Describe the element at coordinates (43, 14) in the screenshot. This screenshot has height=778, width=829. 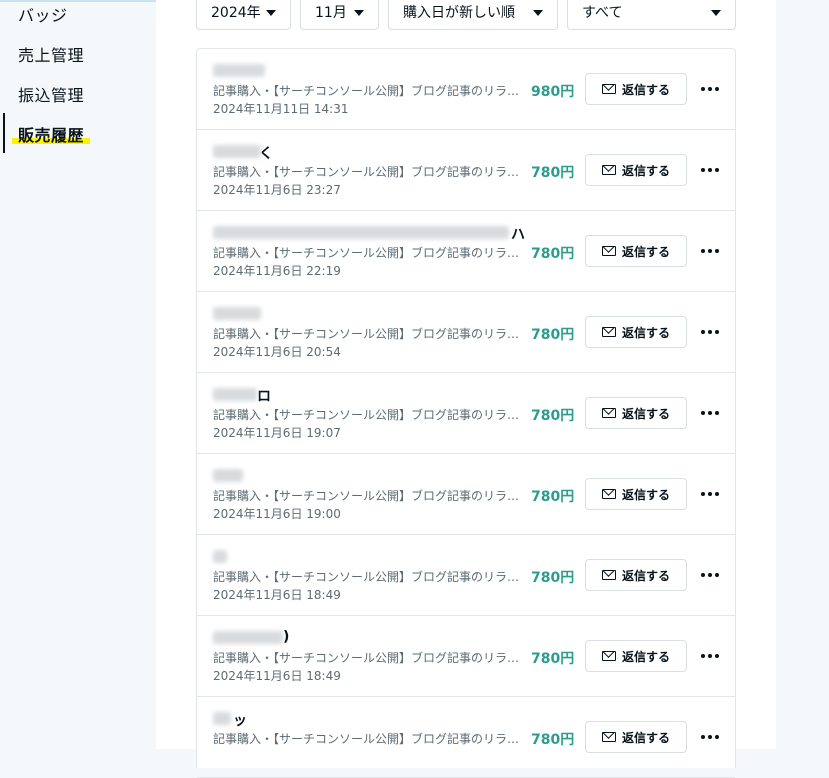
I see `sidebar-item-badge: バッジ` at that location.